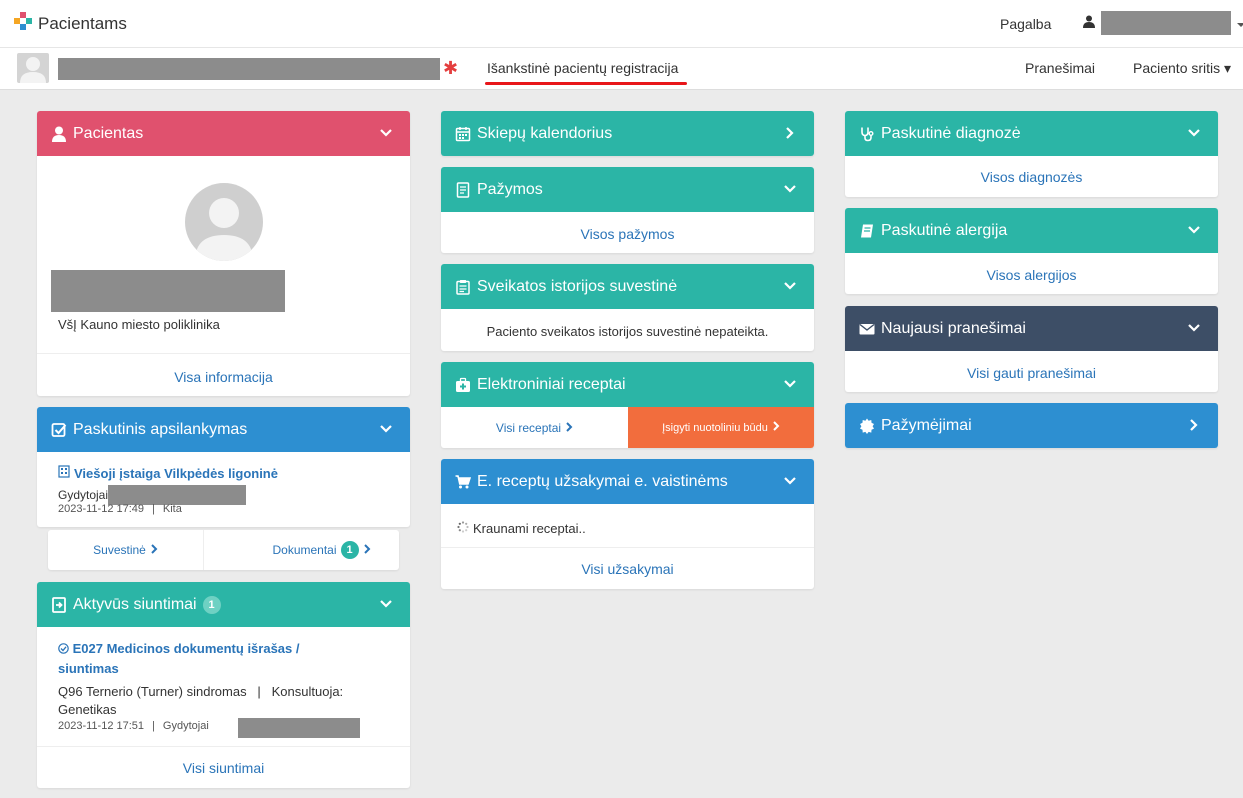 The image size is (1243, 798). What do you see at coordinates (463, 528) in the screenshot?
I see `spinner-icon` at bounding box center [463, 528].